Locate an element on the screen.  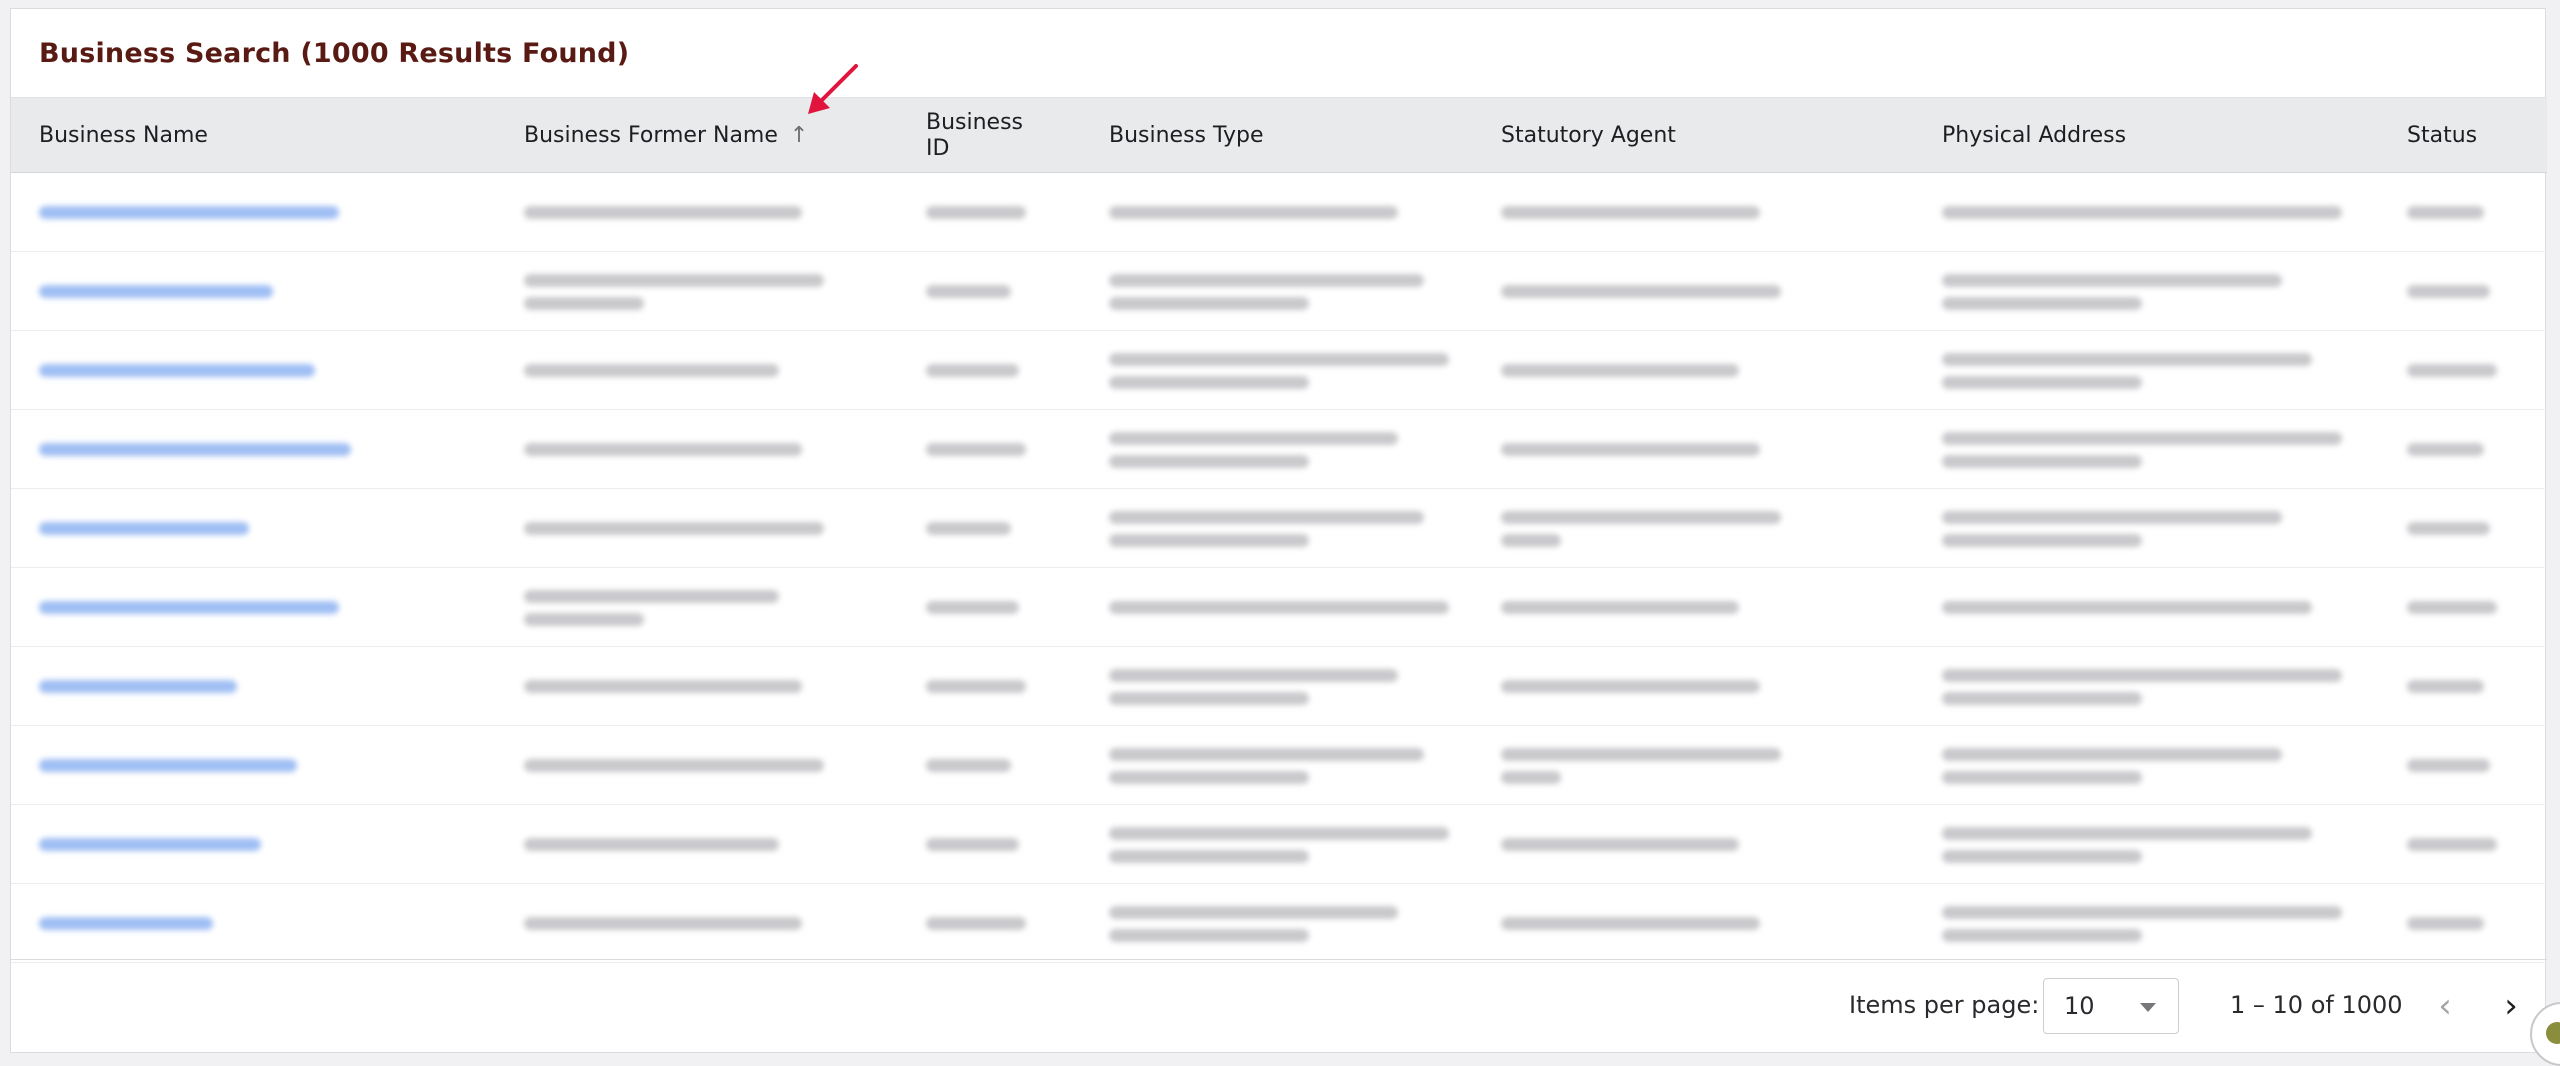
column-header-business-name: Business Name is located at coordinates (123, 135).